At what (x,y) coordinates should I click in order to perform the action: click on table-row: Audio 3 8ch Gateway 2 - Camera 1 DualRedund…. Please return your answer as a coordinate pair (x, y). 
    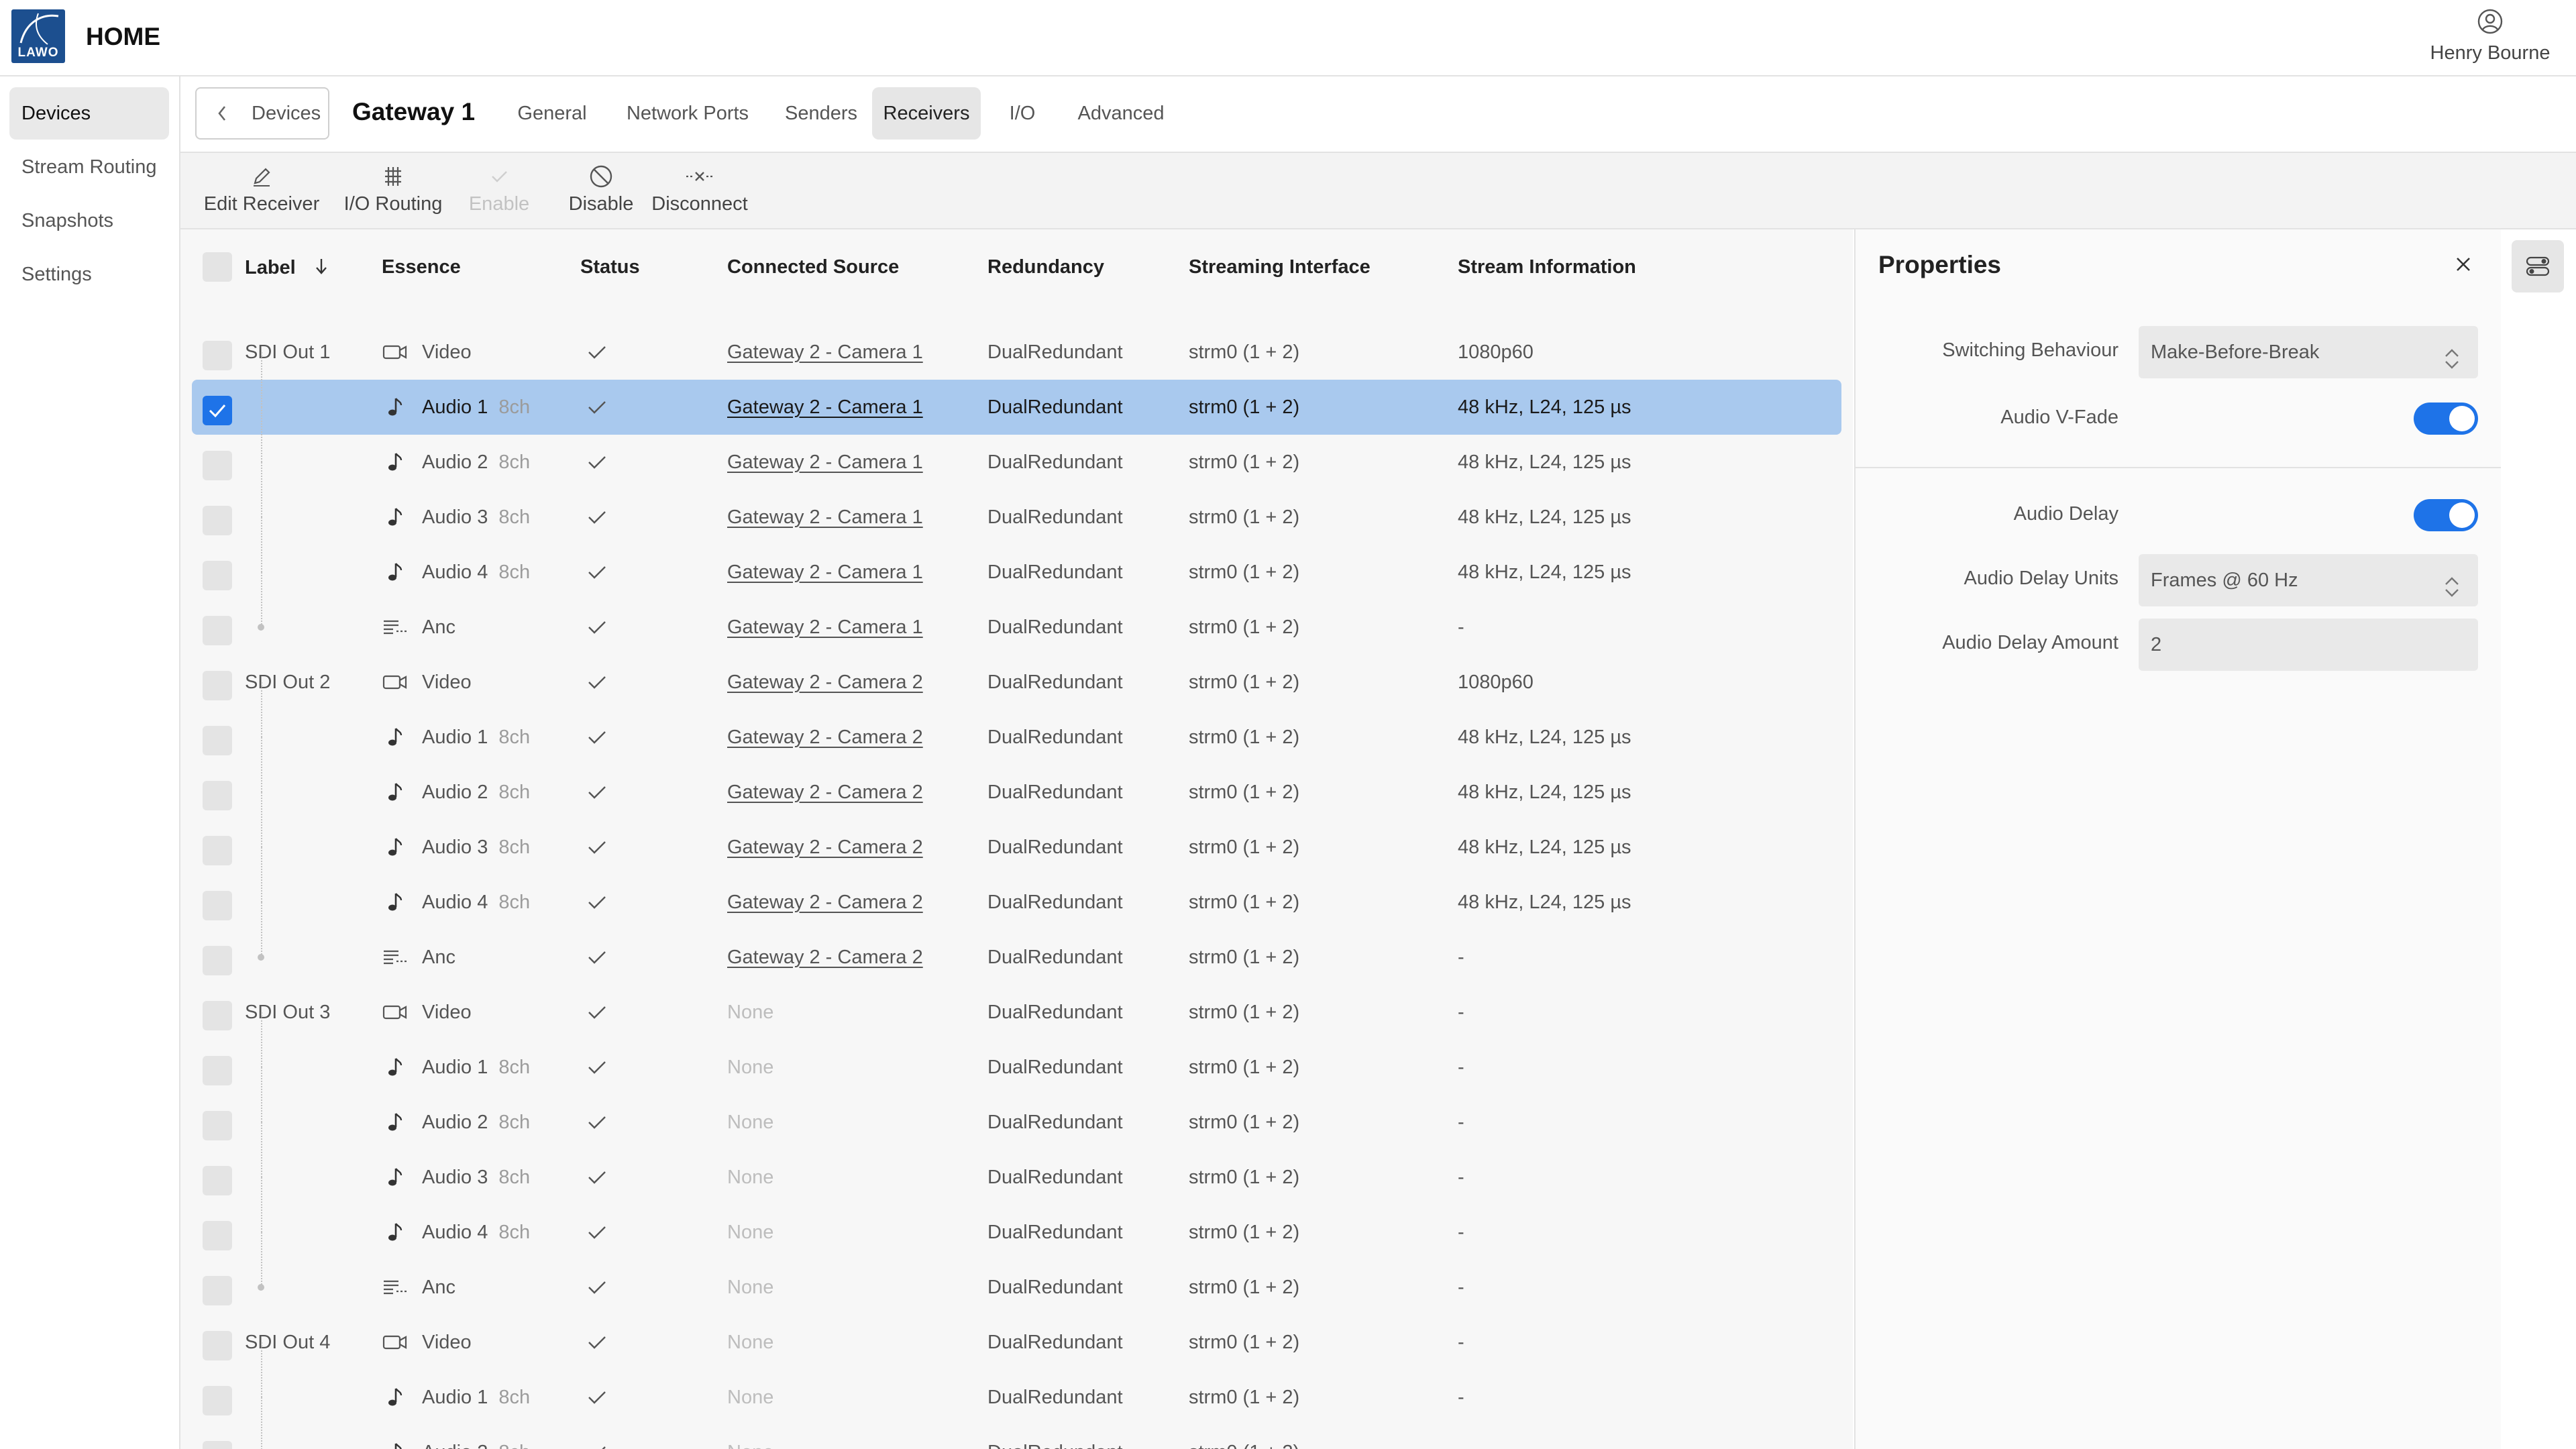
    Looking at the image, I should click on (1016, 503).